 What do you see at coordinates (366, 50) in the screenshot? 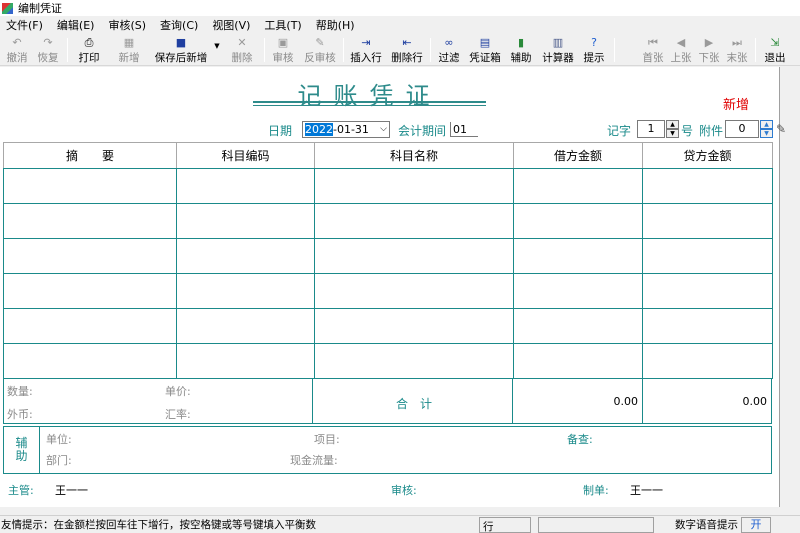
I see `insert-row-button: ⇥ 插入行` at bounding box center [366, 50].